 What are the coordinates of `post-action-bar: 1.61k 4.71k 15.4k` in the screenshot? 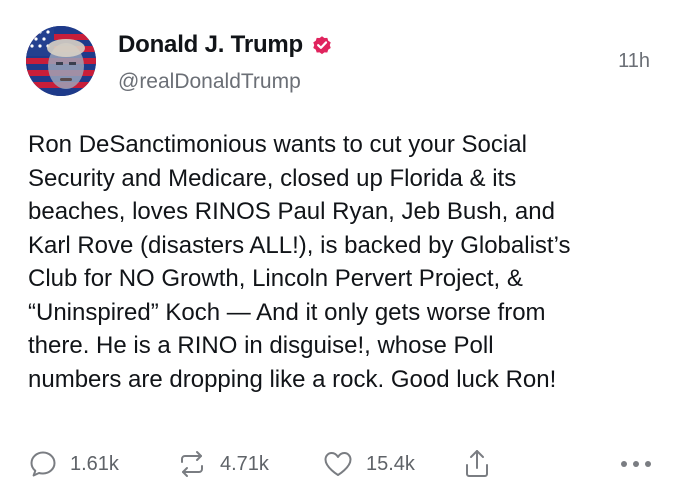 It's located at (342, 464).